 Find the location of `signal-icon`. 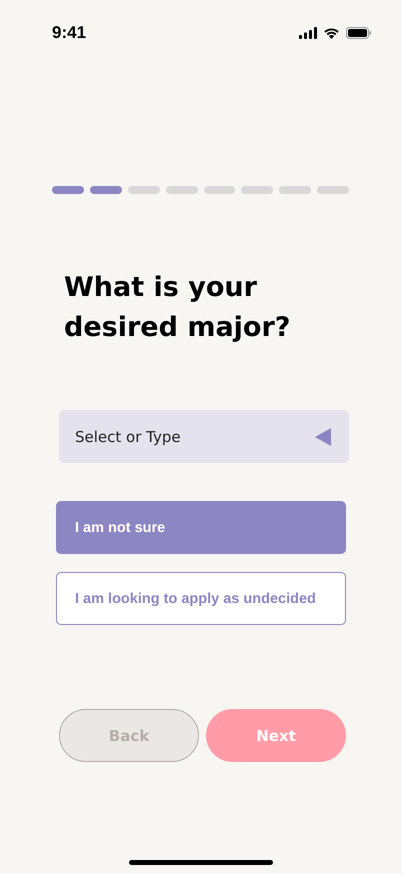

signal-icon is located at coordinates (308, 33).